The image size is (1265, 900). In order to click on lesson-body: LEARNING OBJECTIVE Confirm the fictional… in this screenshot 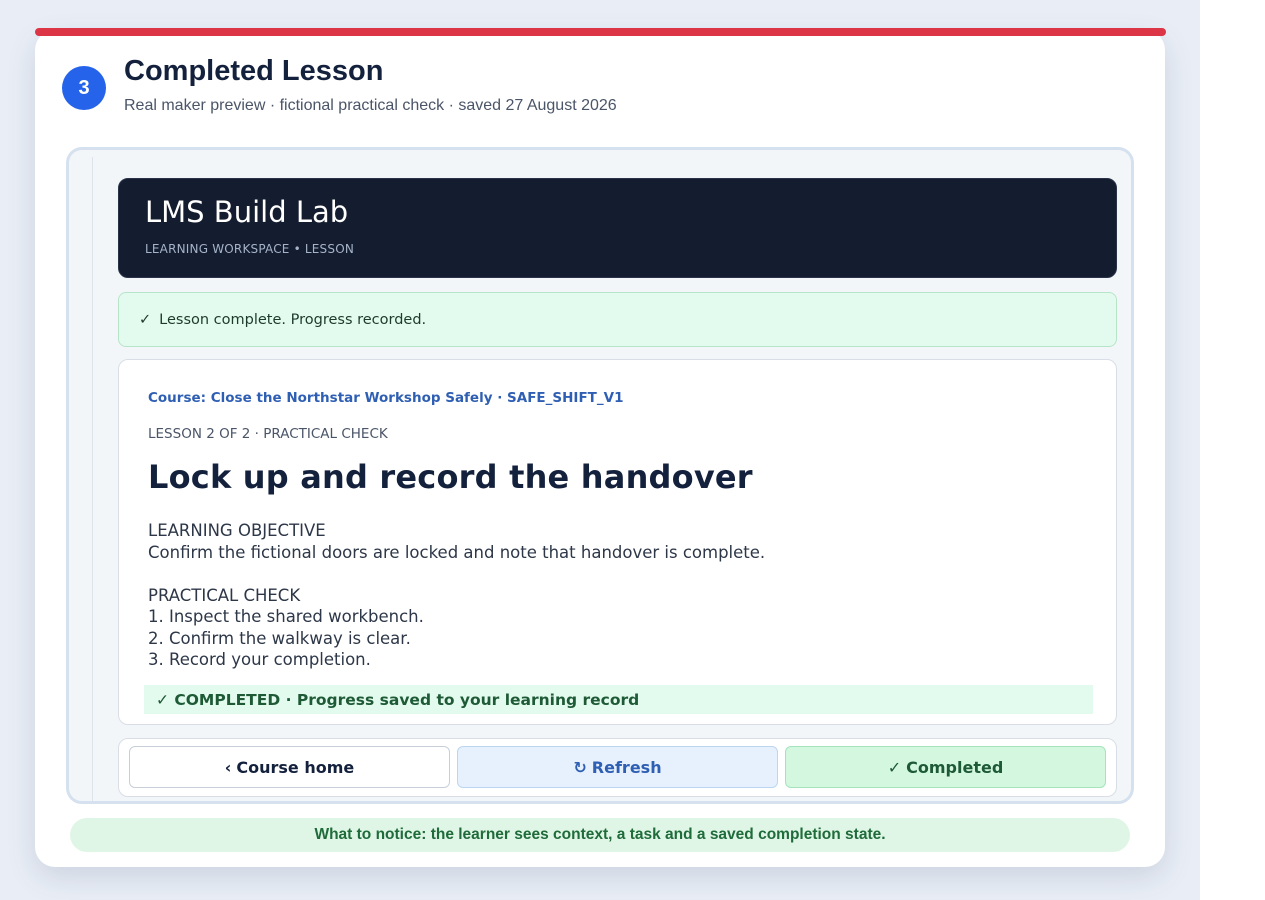, I will do `click(618, 595)`.